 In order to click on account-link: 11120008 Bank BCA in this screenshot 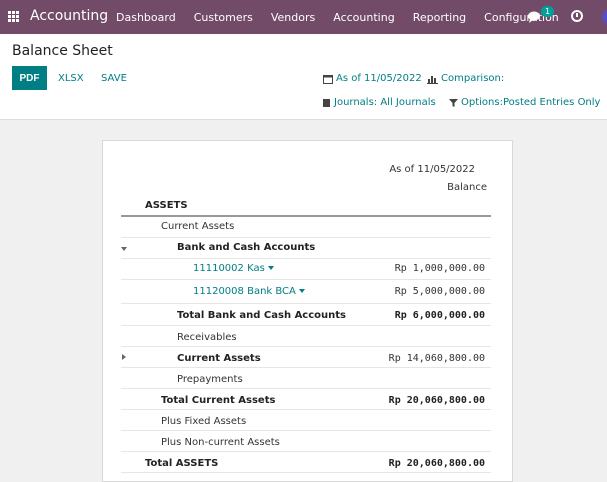, I will do `click(249, 291)`.